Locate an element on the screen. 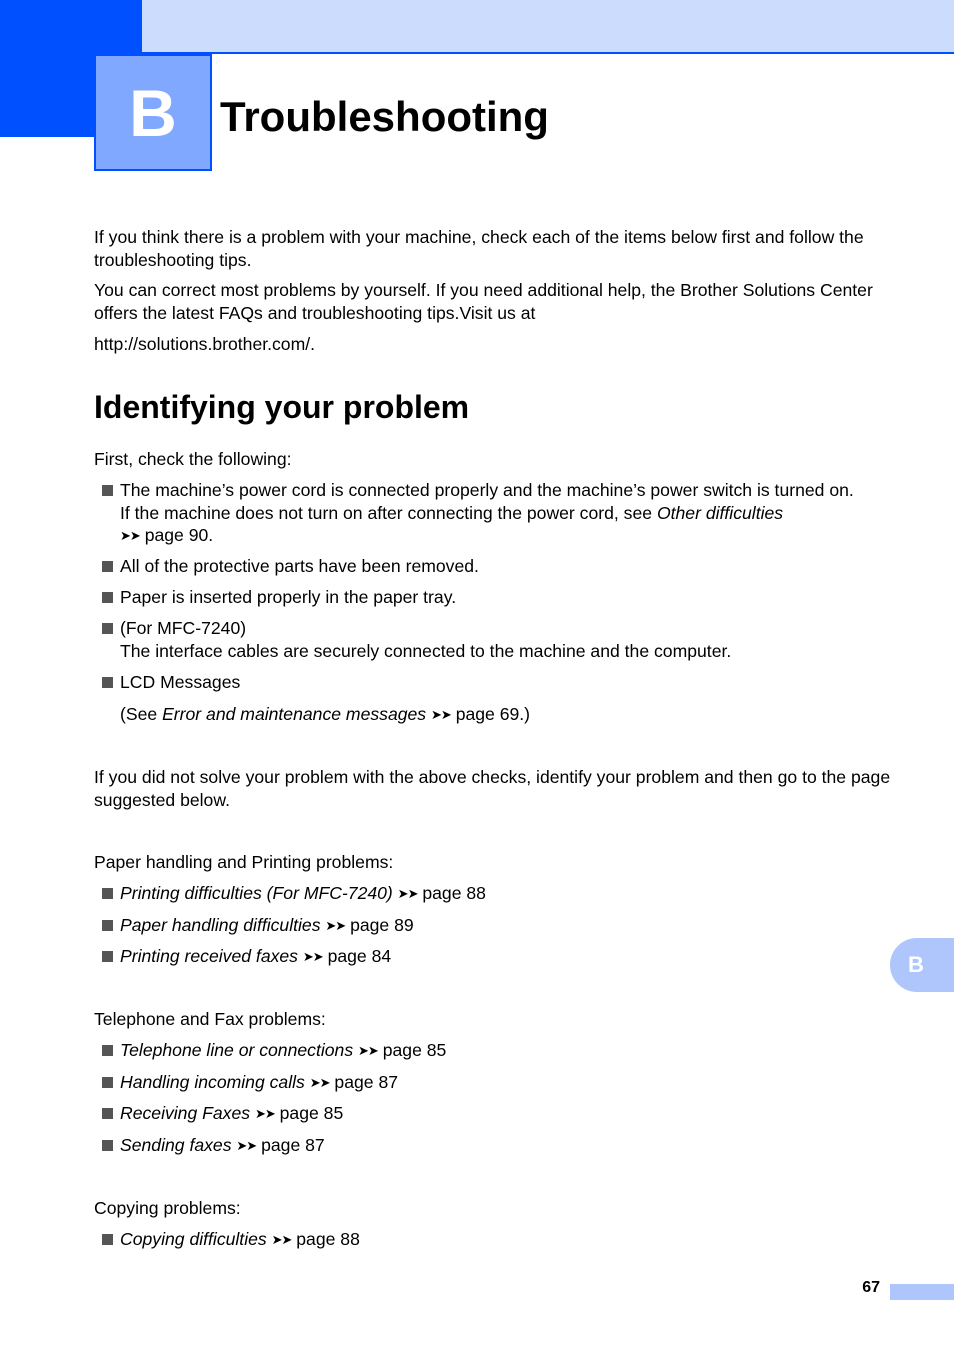 Image resolution: width=954 pixels, height=1348 pixels. cross-reference-link: Paper handling difficulties is located at coordinates (220, 925).